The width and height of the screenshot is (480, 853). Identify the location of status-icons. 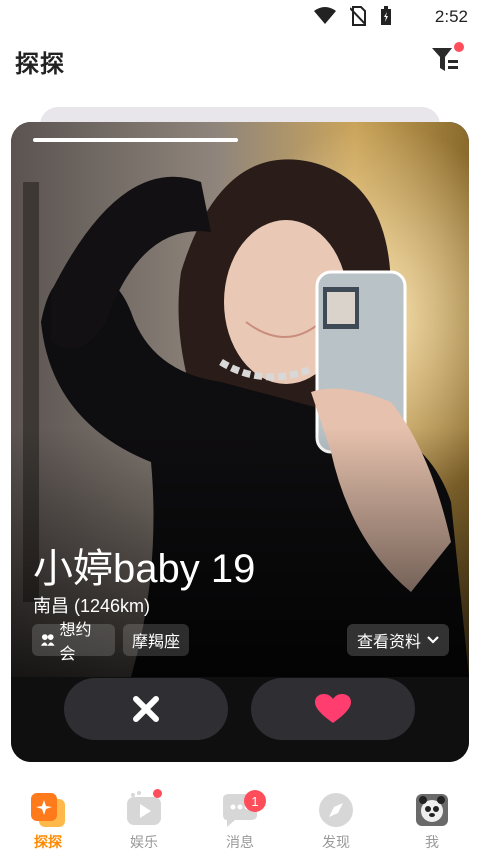
(353, 16).